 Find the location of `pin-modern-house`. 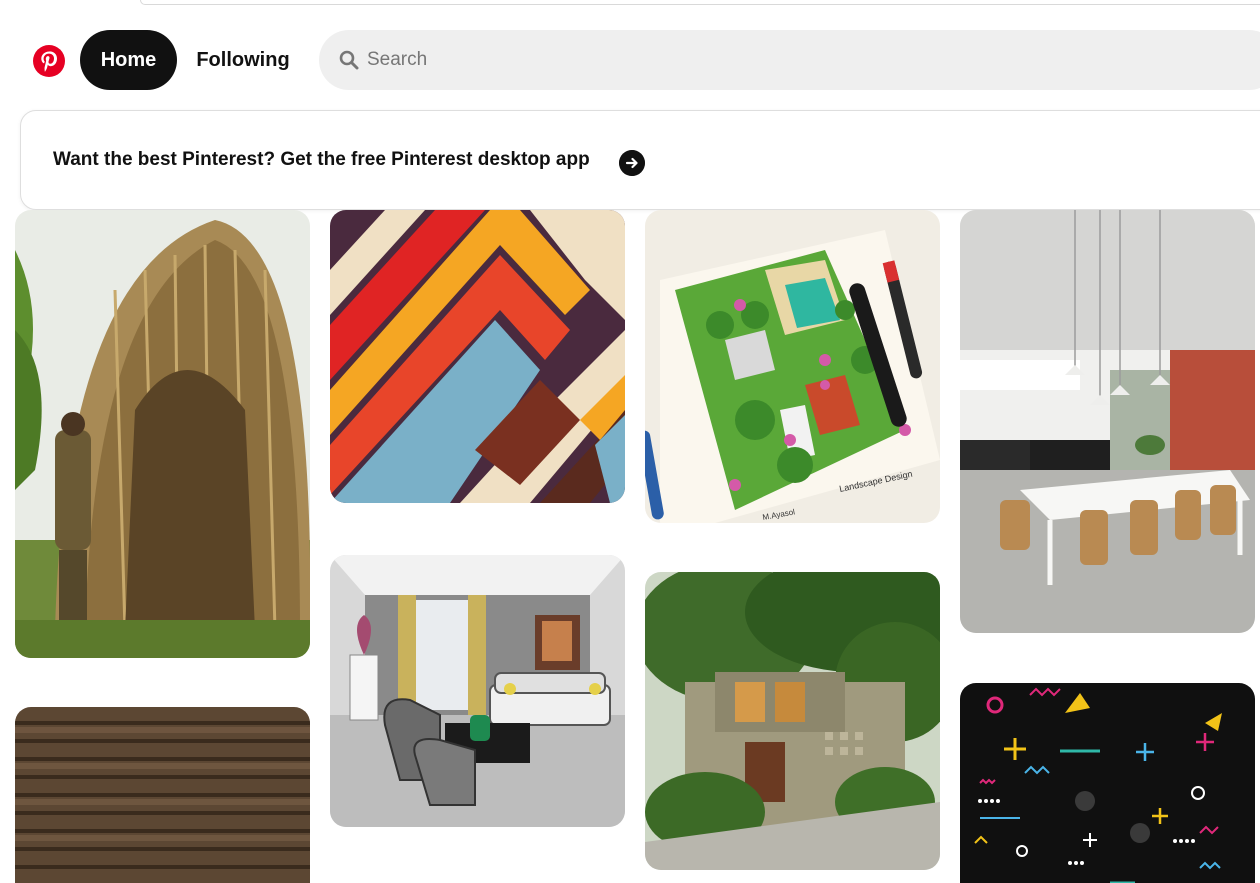

pin-modern-house is located at coordinates (792, 721).